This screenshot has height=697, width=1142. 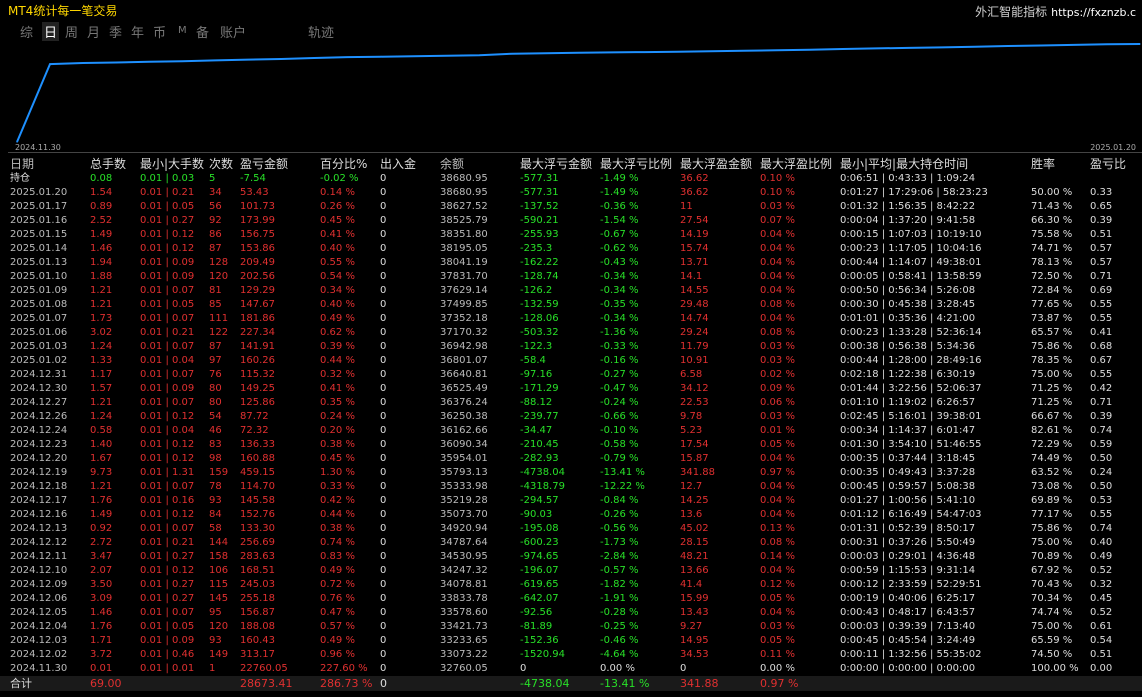 I want to click on cell-13: 70.89 %, so click(x=1052, y=556).